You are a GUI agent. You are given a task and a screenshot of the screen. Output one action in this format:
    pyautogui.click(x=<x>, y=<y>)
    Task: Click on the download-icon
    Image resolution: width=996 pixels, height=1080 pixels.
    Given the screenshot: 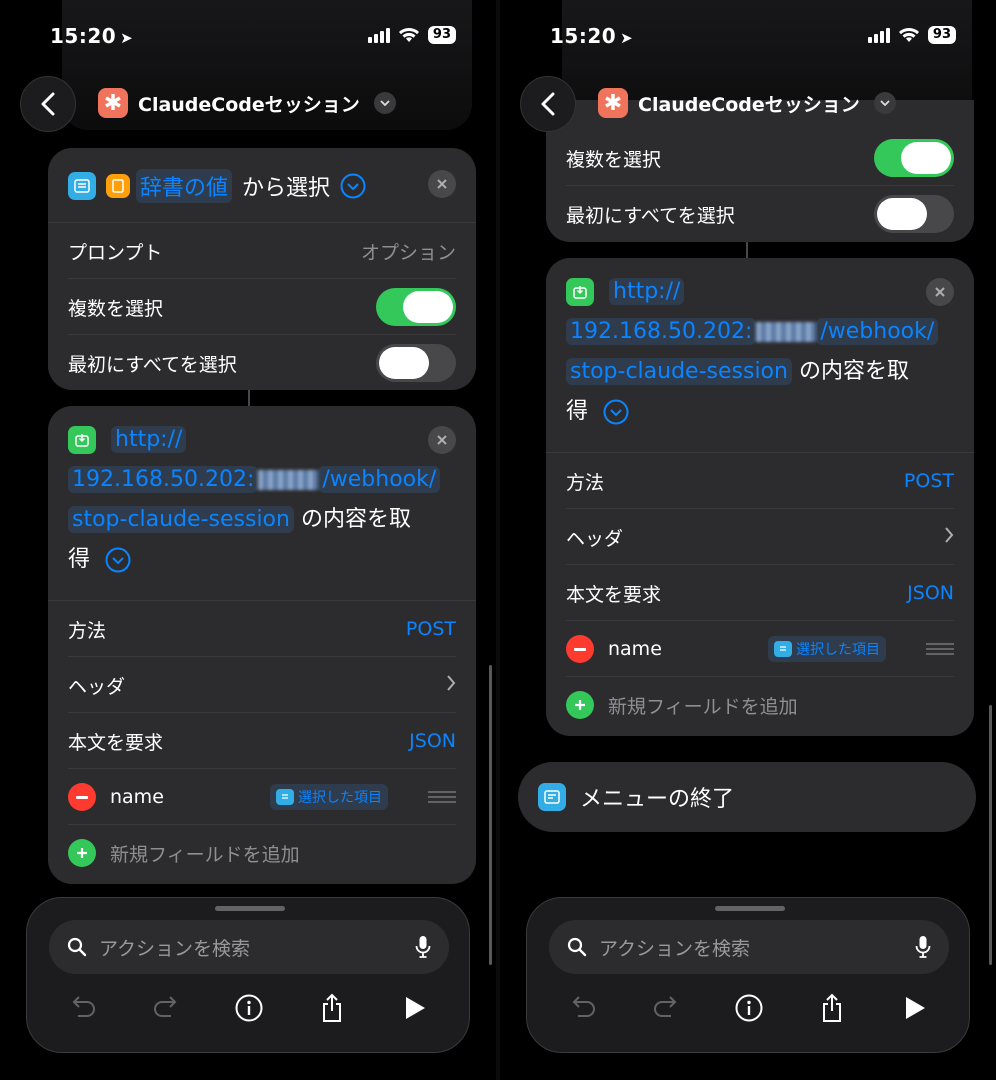 What is the action you would take?
    pyautogui.click(x=580, y=292)
    